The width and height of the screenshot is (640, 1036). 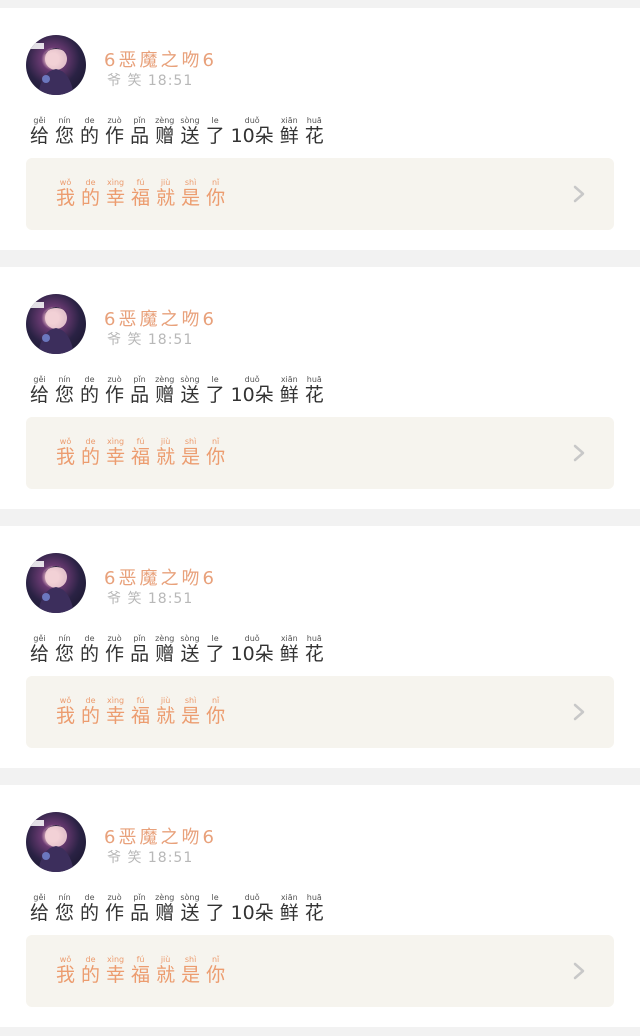 What do you see at coordinates (190, 441) in the screenshot?
I see `pinyin: shì` at bounding box center [190, 441].